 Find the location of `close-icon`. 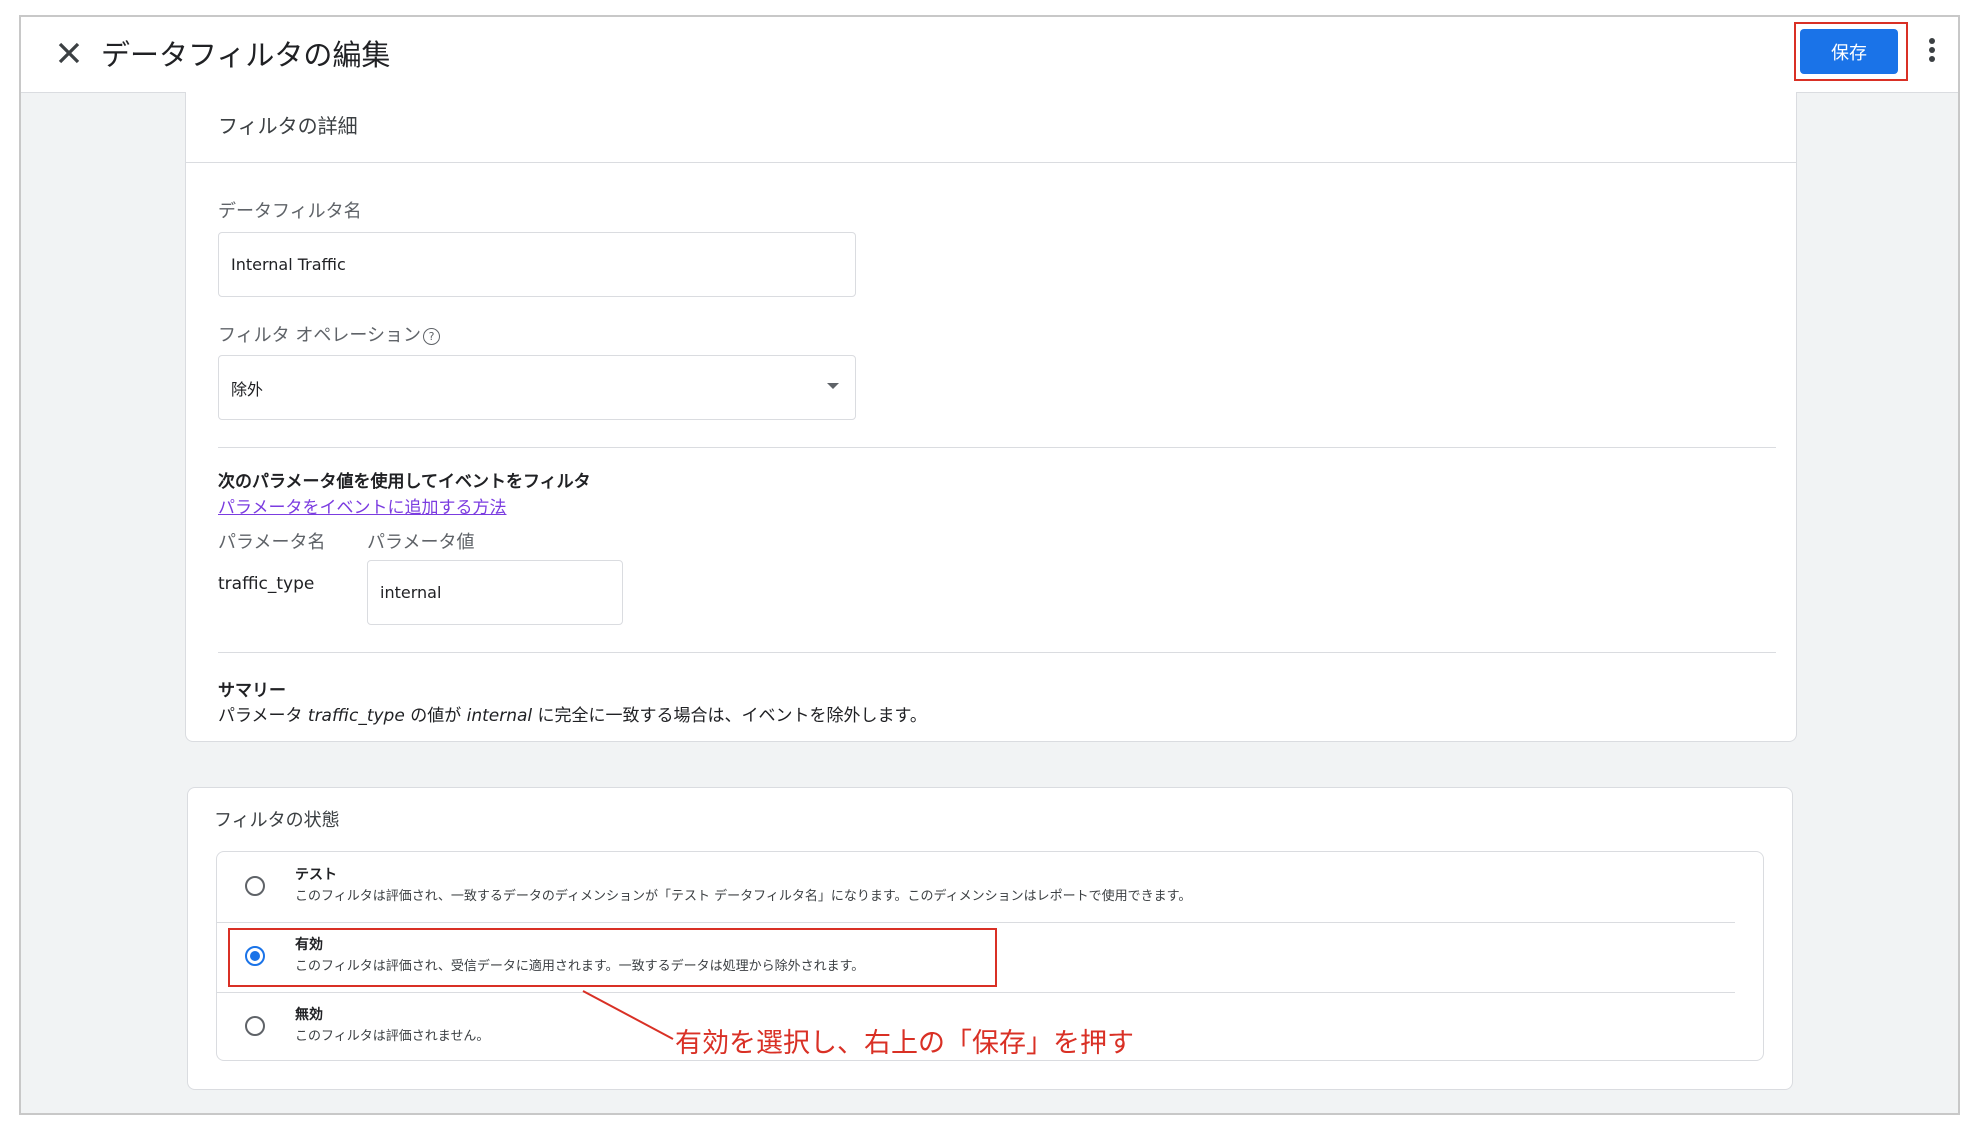

close-icon is located at coordinates (69, 53).